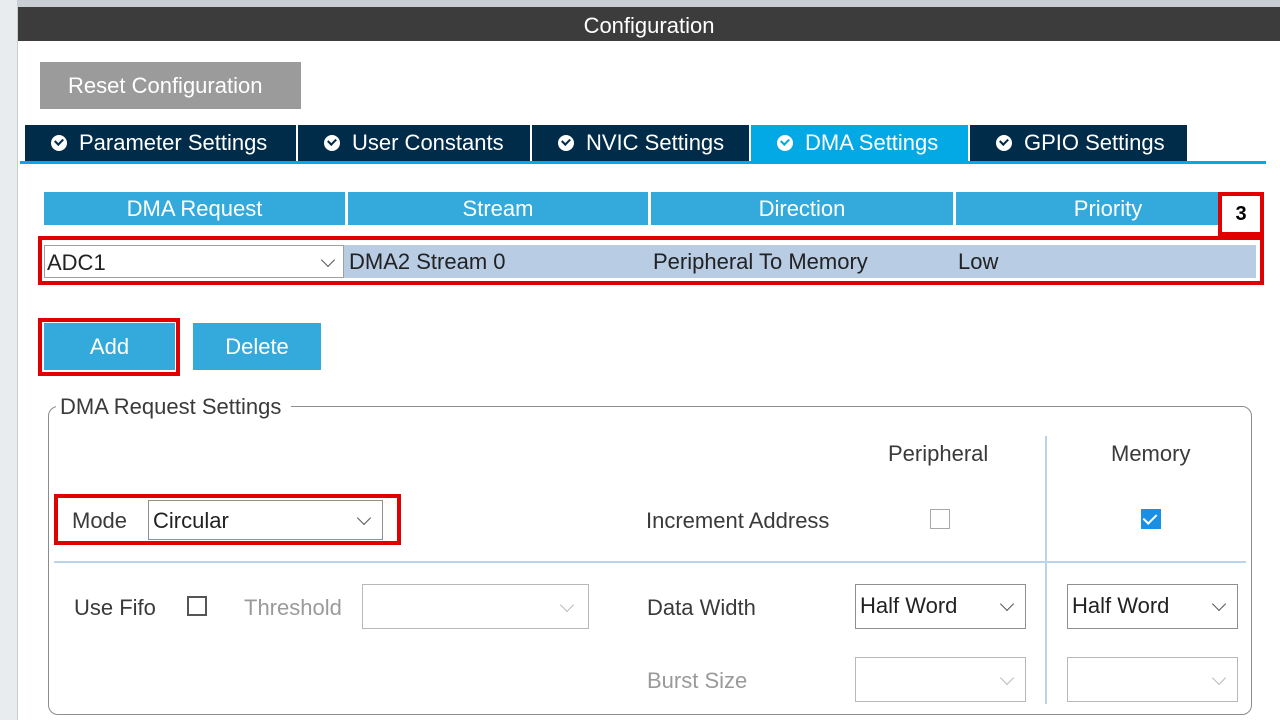 This screenshot has height=720, width=1280. What do you see at coordinates (475, 606) in the screenshot?
I see `threshold-select` at bounding box center [475, 606].